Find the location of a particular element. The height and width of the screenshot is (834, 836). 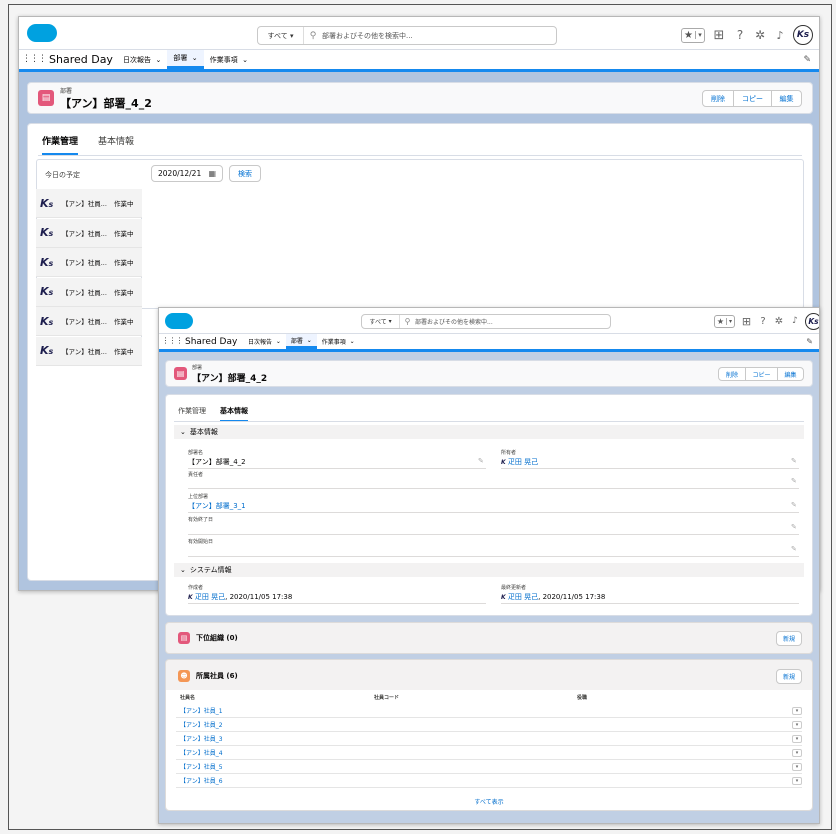

tab-divider is located at coordinates (420, 155).